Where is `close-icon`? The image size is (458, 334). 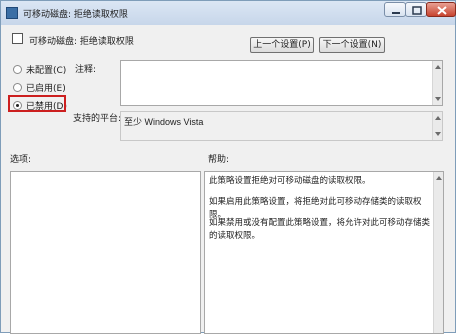
close-icon is located at coordinates (442, 10).